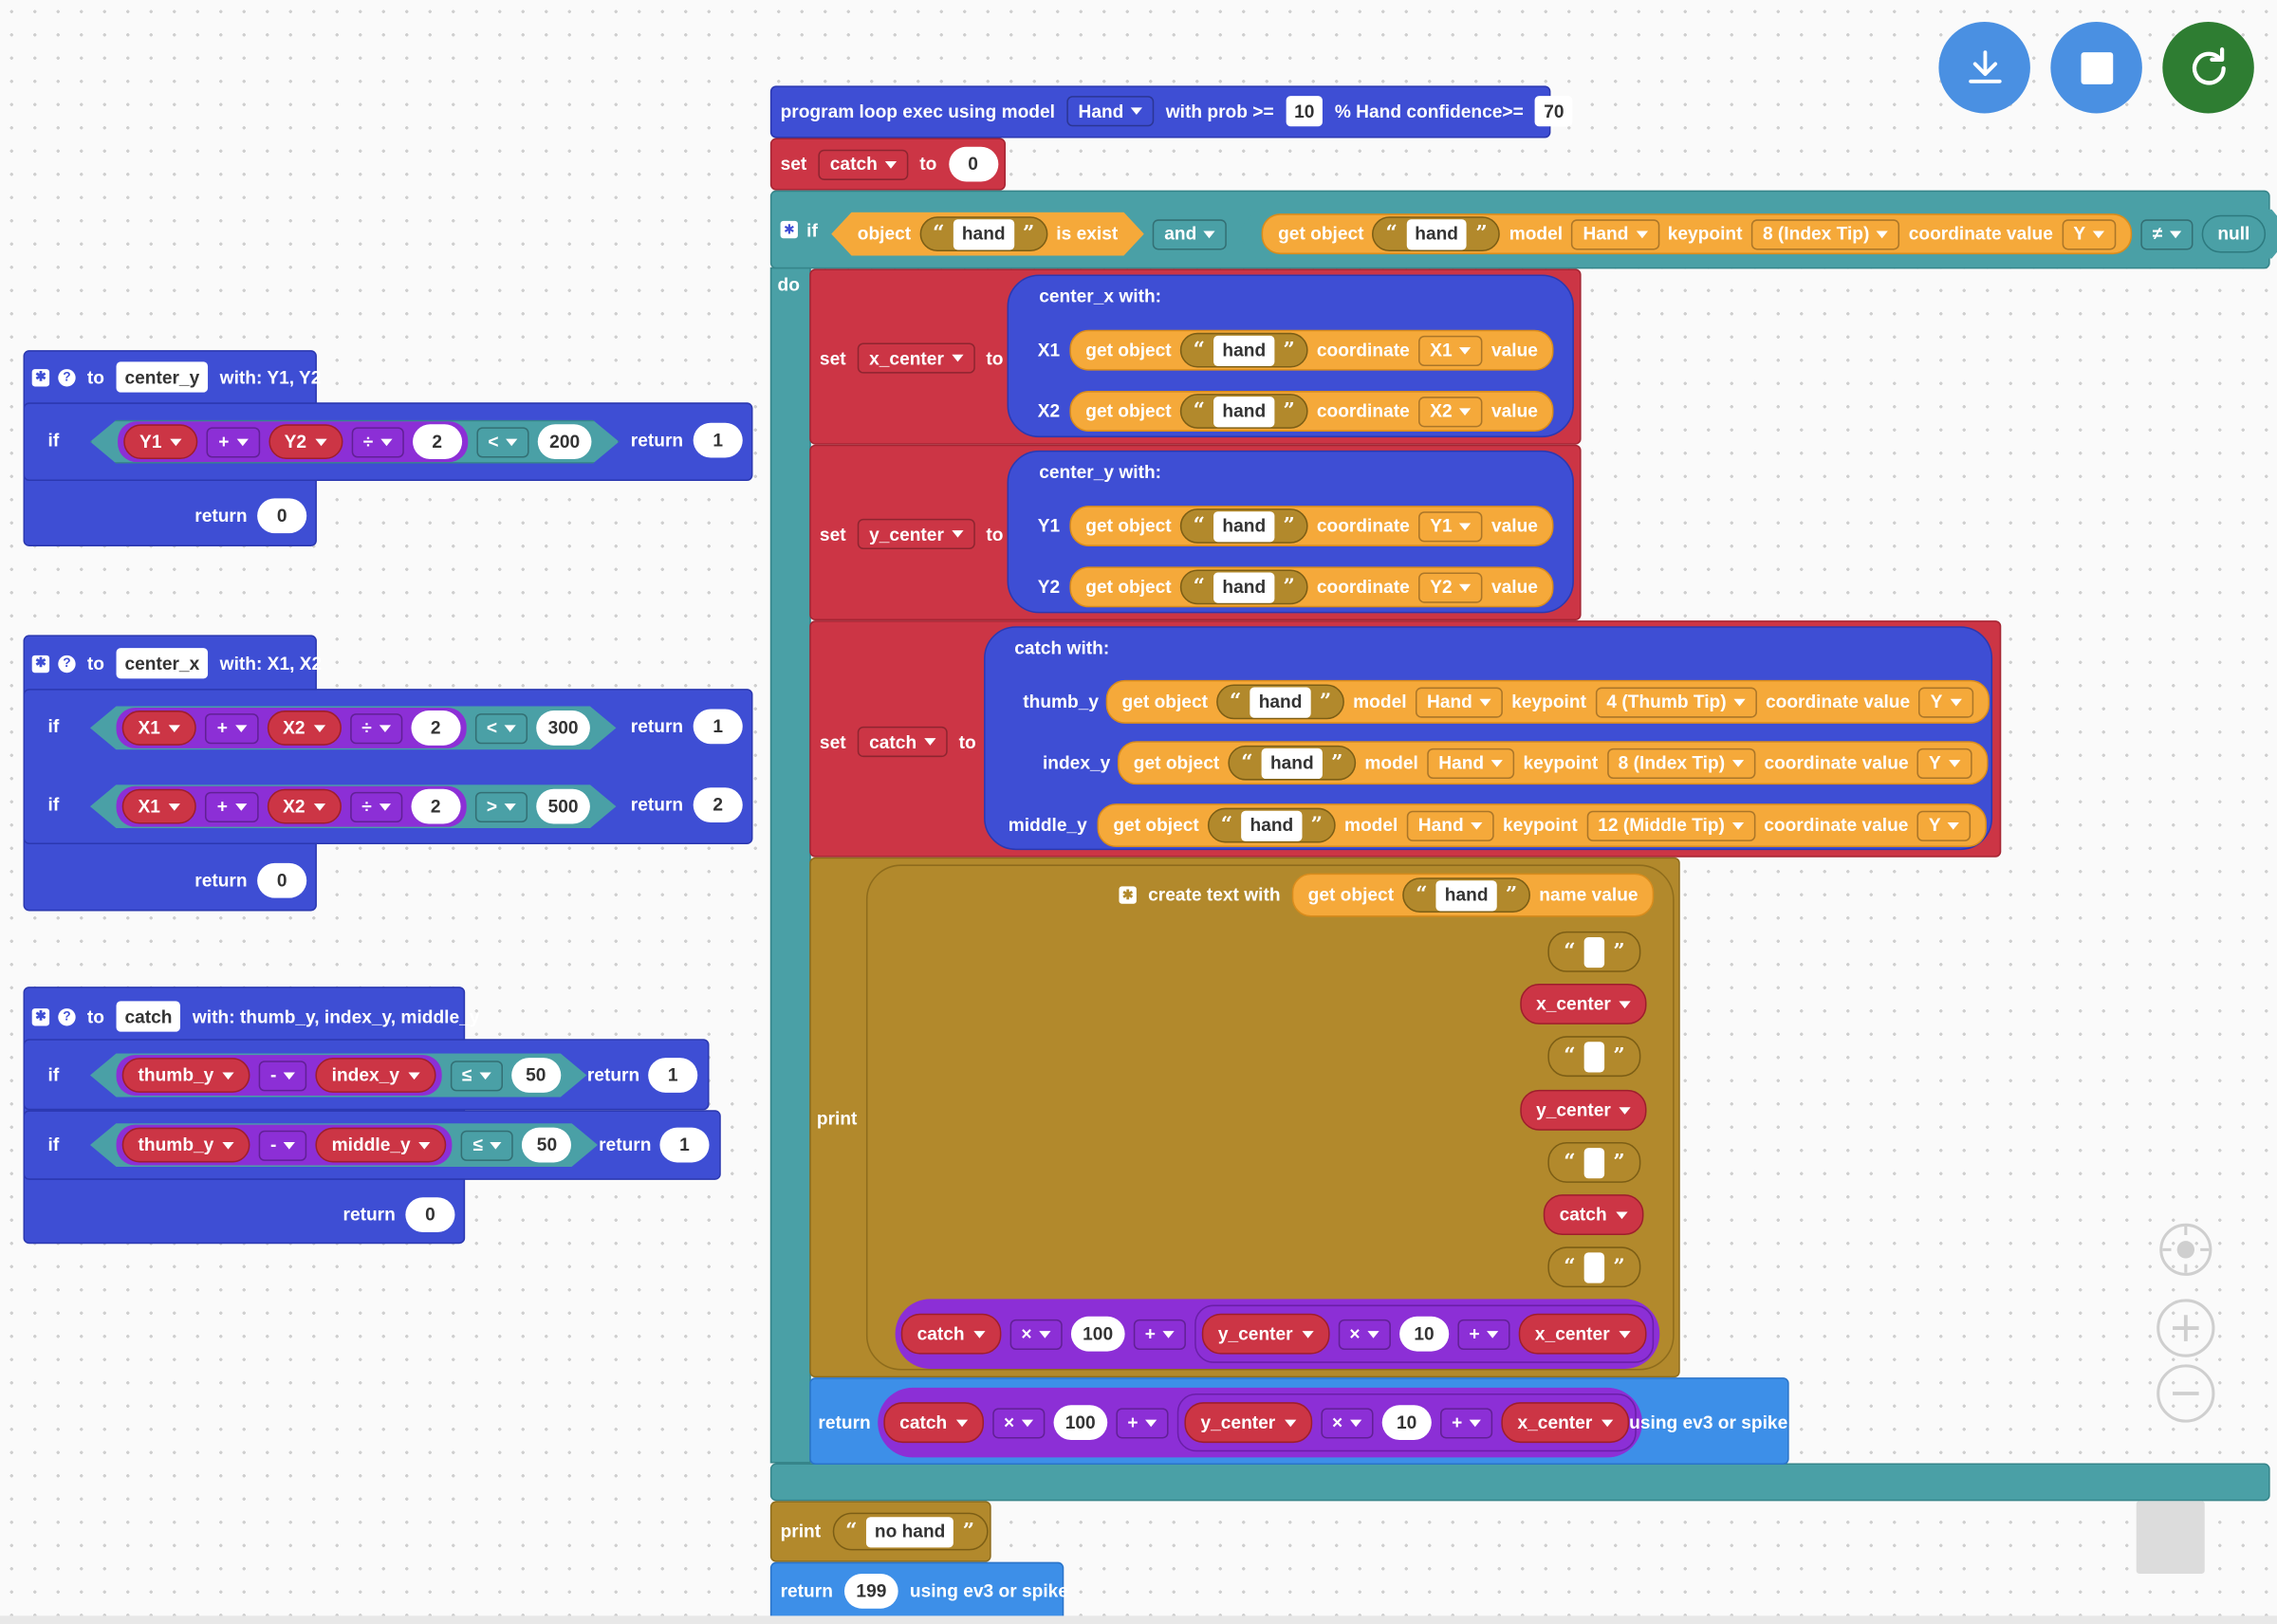 Image resolution: width=2277 pixels, height=1624 pixels. Describe the element at coordinates (160, 728) in the screenshot. I see `var-x1: X1` at that location.